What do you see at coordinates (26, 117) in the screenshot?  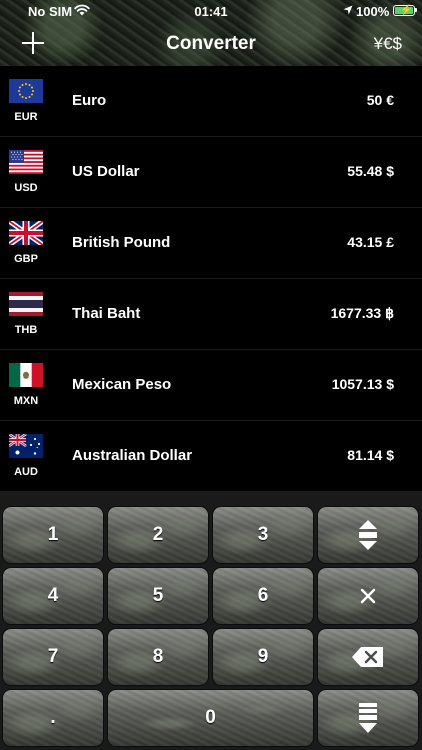 I see `currency-code: EUR` at bounding box center [26, 117].